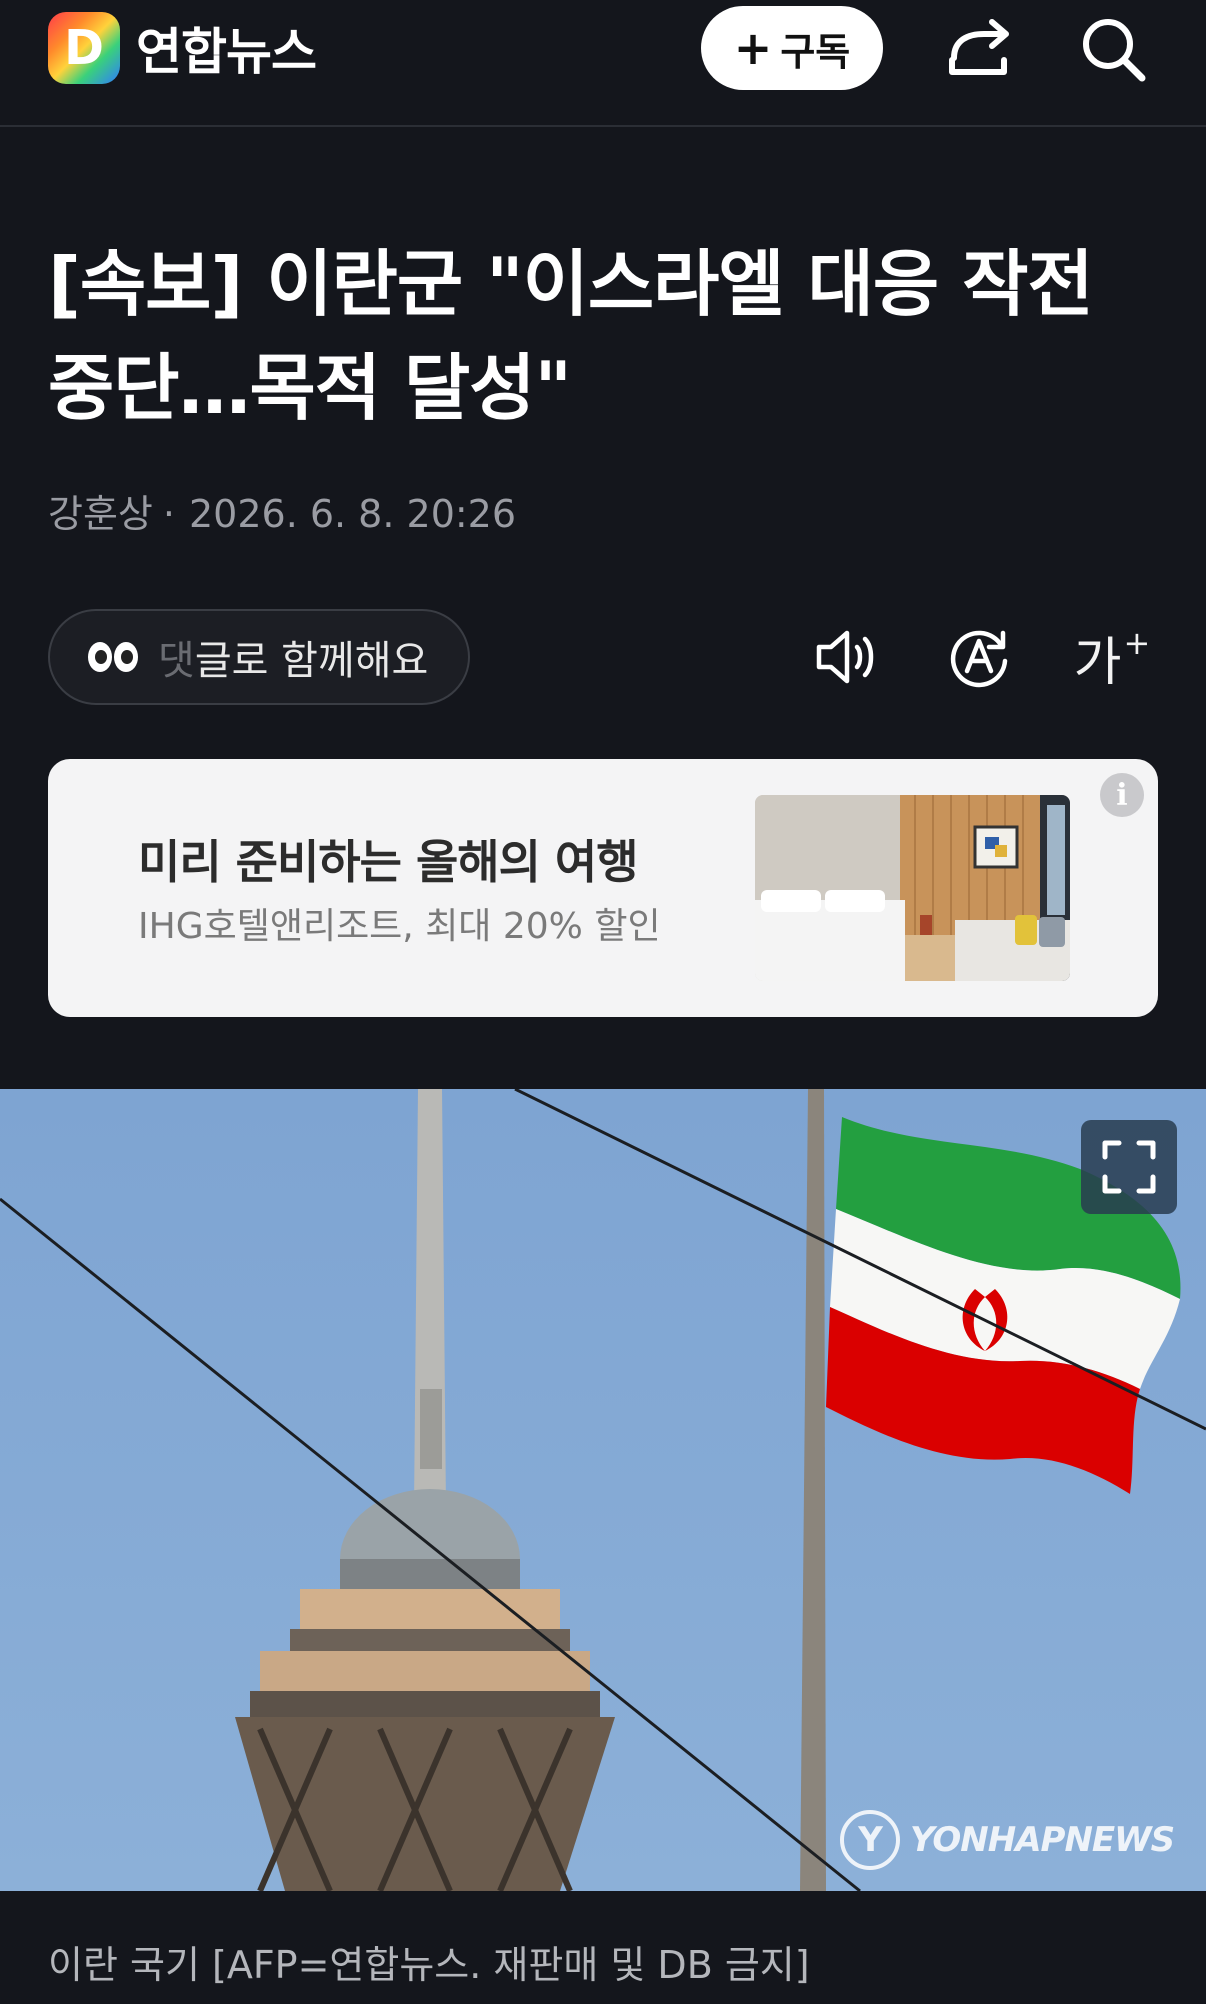  I want to click on font-size-button: 가 +, so click(1112, 657).